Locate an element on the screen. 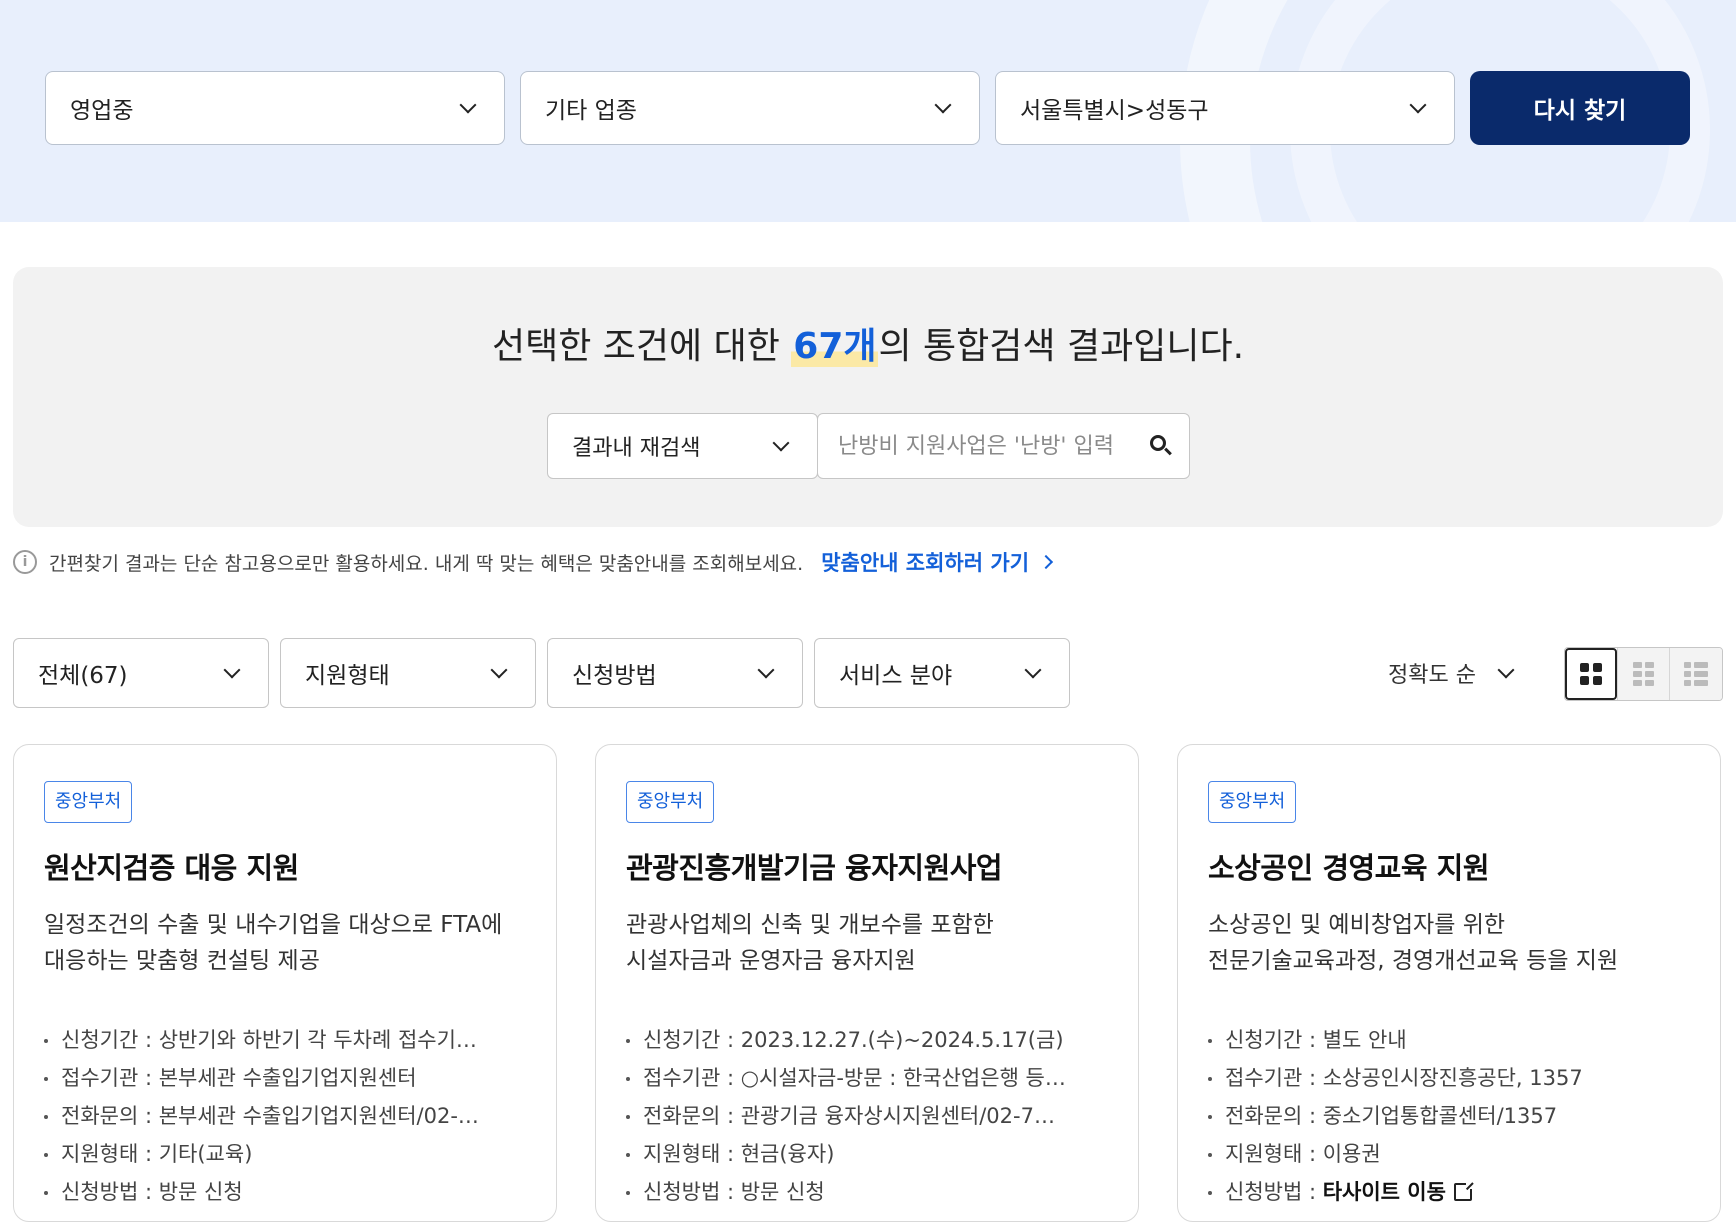 The width and height of the screenshot is (1736, 1223). card-title: 원산지검증 대응 지원 is located at coordinates (171, 868).